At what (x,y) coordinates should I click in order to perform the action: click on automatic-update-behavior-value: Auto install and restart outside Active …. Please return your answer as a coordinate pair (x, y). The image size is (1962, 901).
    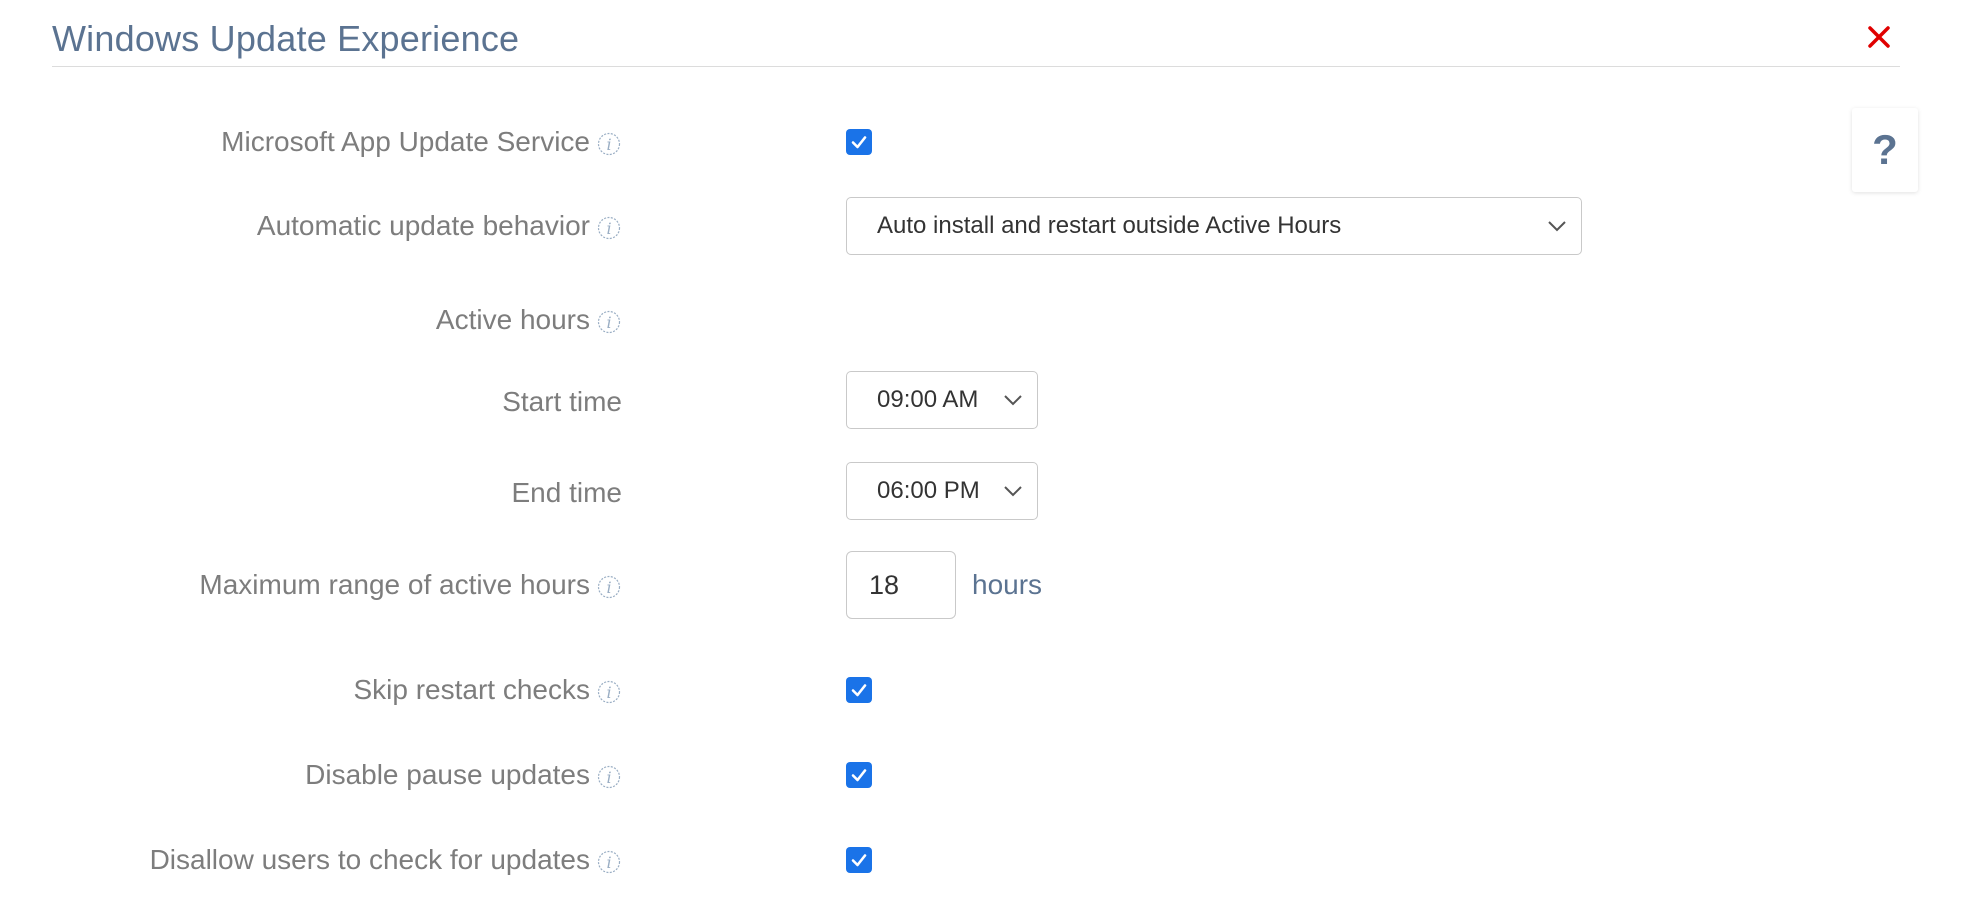
    Looking at the image, I should click on (1109, 225).